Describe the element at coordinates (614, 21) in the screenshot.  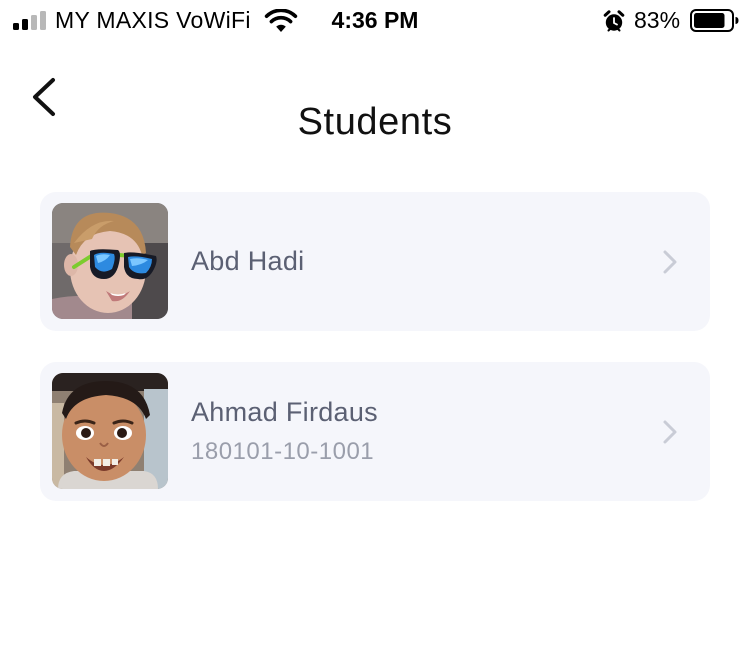
I see `alarm-icon` at that location.